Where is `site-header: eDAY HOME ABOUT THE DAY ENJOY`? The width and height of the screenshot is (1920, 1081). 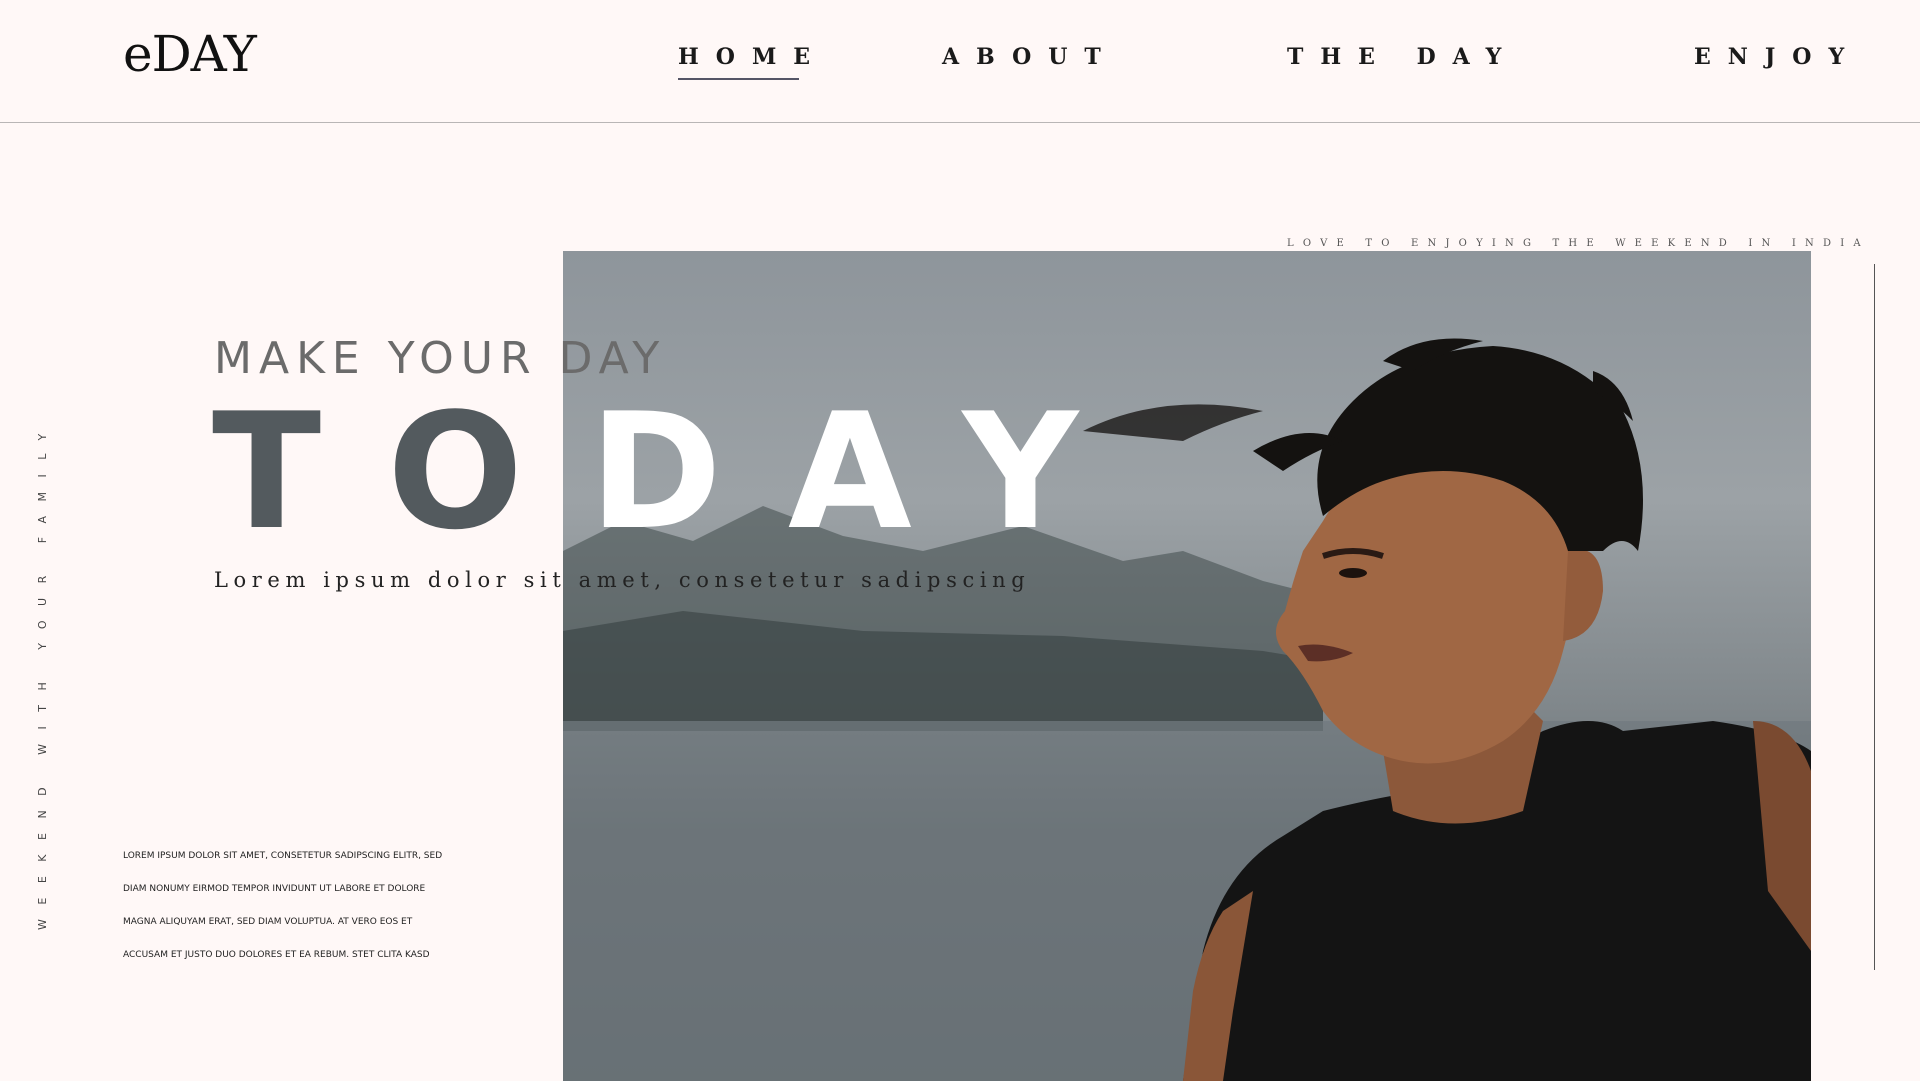
site-header: eDAY HOME ABOUT THE DAY ENJOY is located at coordinates (960, 61).